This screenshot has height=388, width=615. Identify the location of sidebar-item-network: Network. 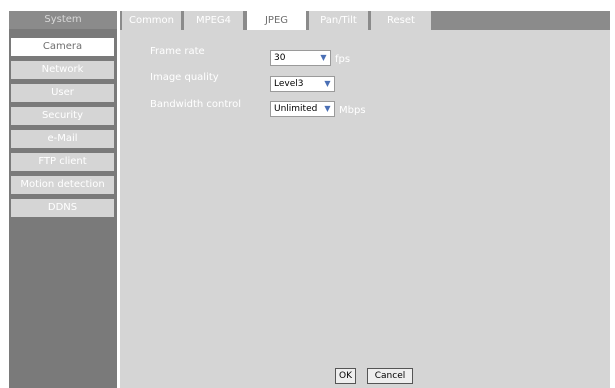
(62, 70).